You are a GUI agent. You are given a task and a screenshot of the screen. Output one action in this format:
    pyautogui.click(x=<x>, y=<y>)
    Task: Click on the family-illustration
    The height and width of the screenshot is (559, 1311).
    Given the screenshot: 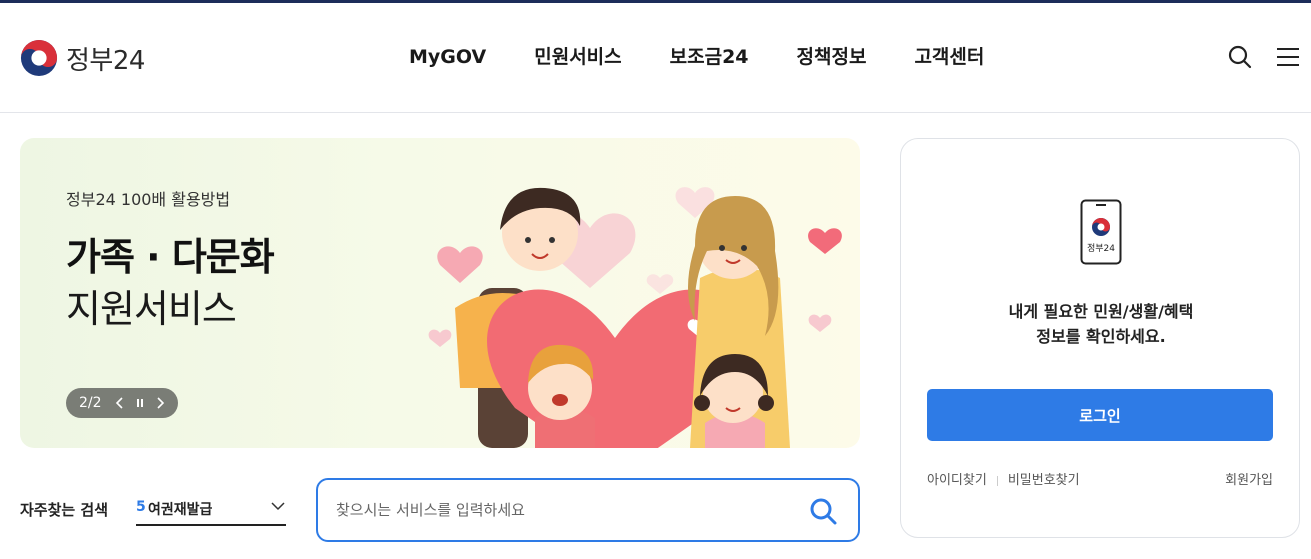 What is the action you would take?
    pyautogui.click(x=635, y=317)
    